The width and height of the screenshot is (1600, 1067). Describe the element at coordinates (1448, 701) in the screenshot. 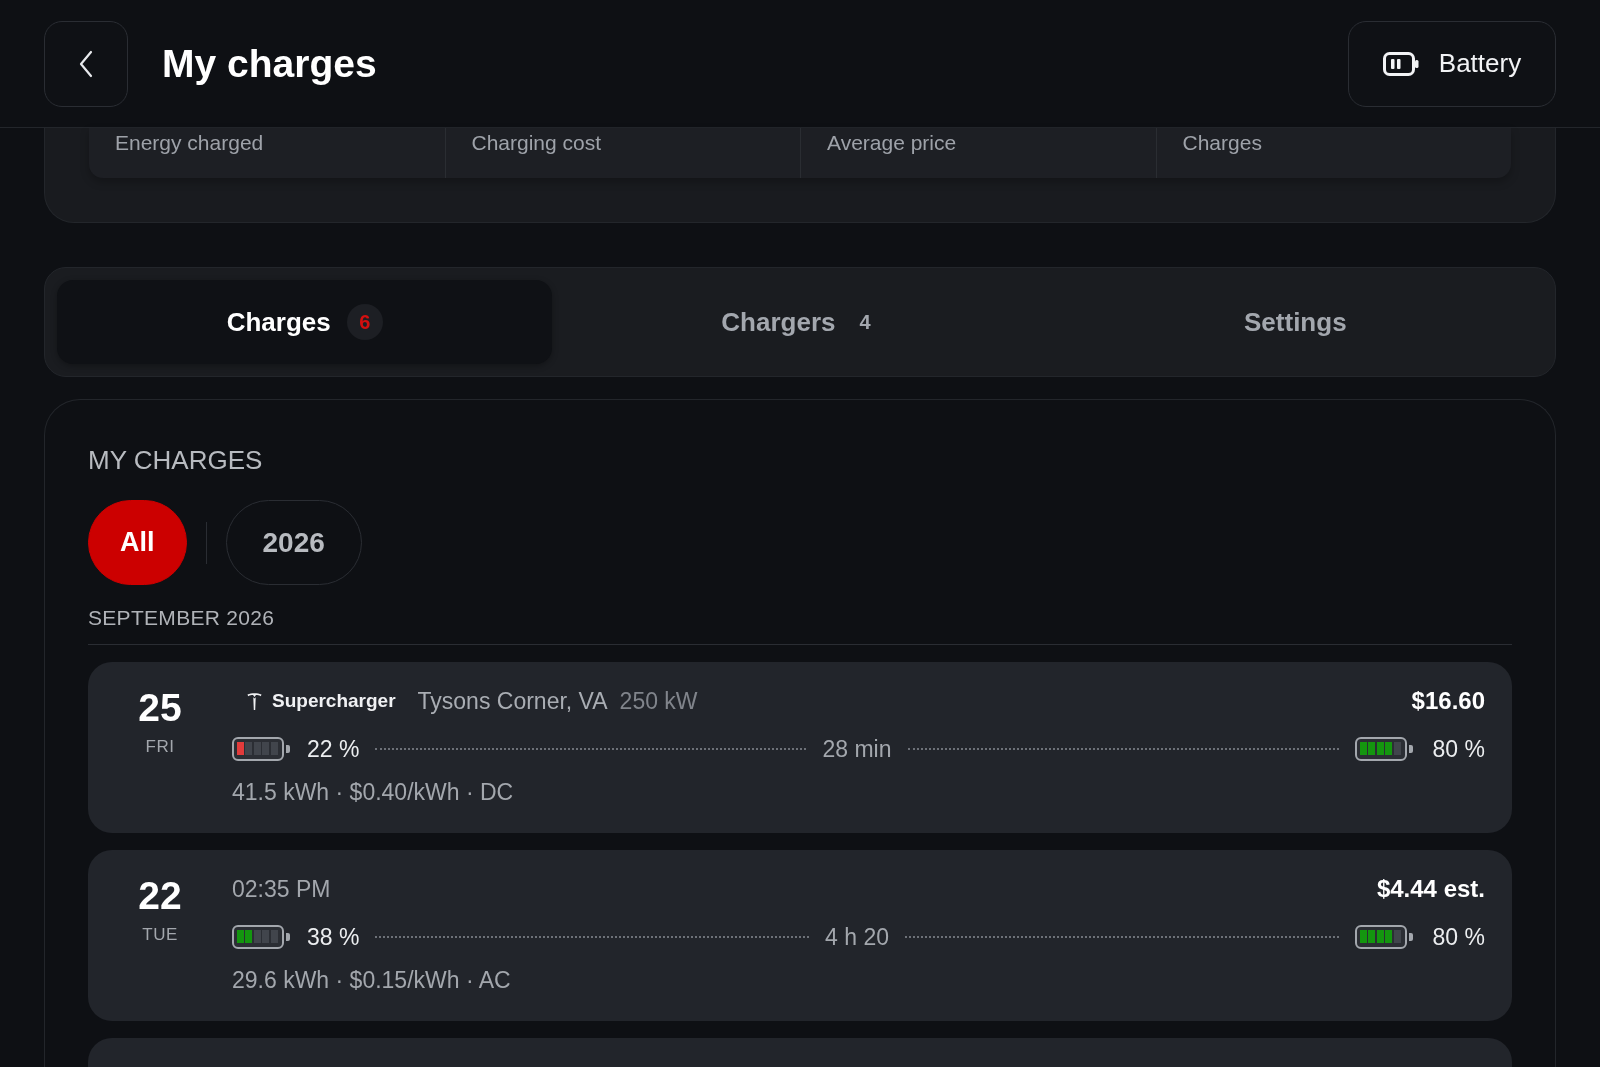

I see `price-text: $16.60` at that location.